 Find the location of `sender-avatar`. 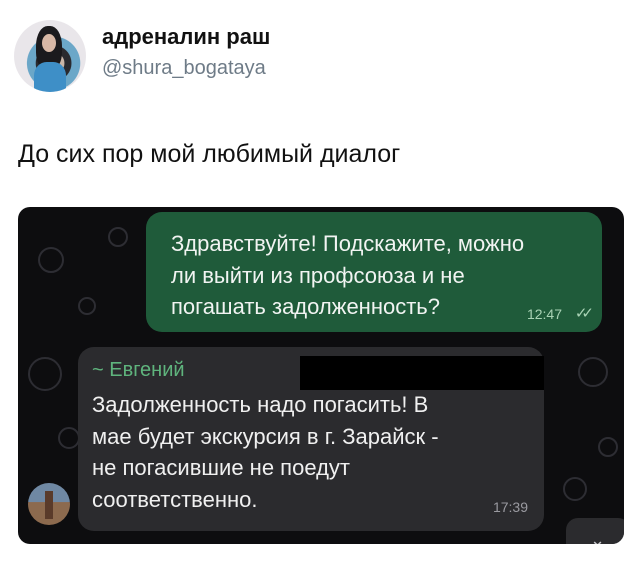

sender-avatar is located at coordinates (49, 504).